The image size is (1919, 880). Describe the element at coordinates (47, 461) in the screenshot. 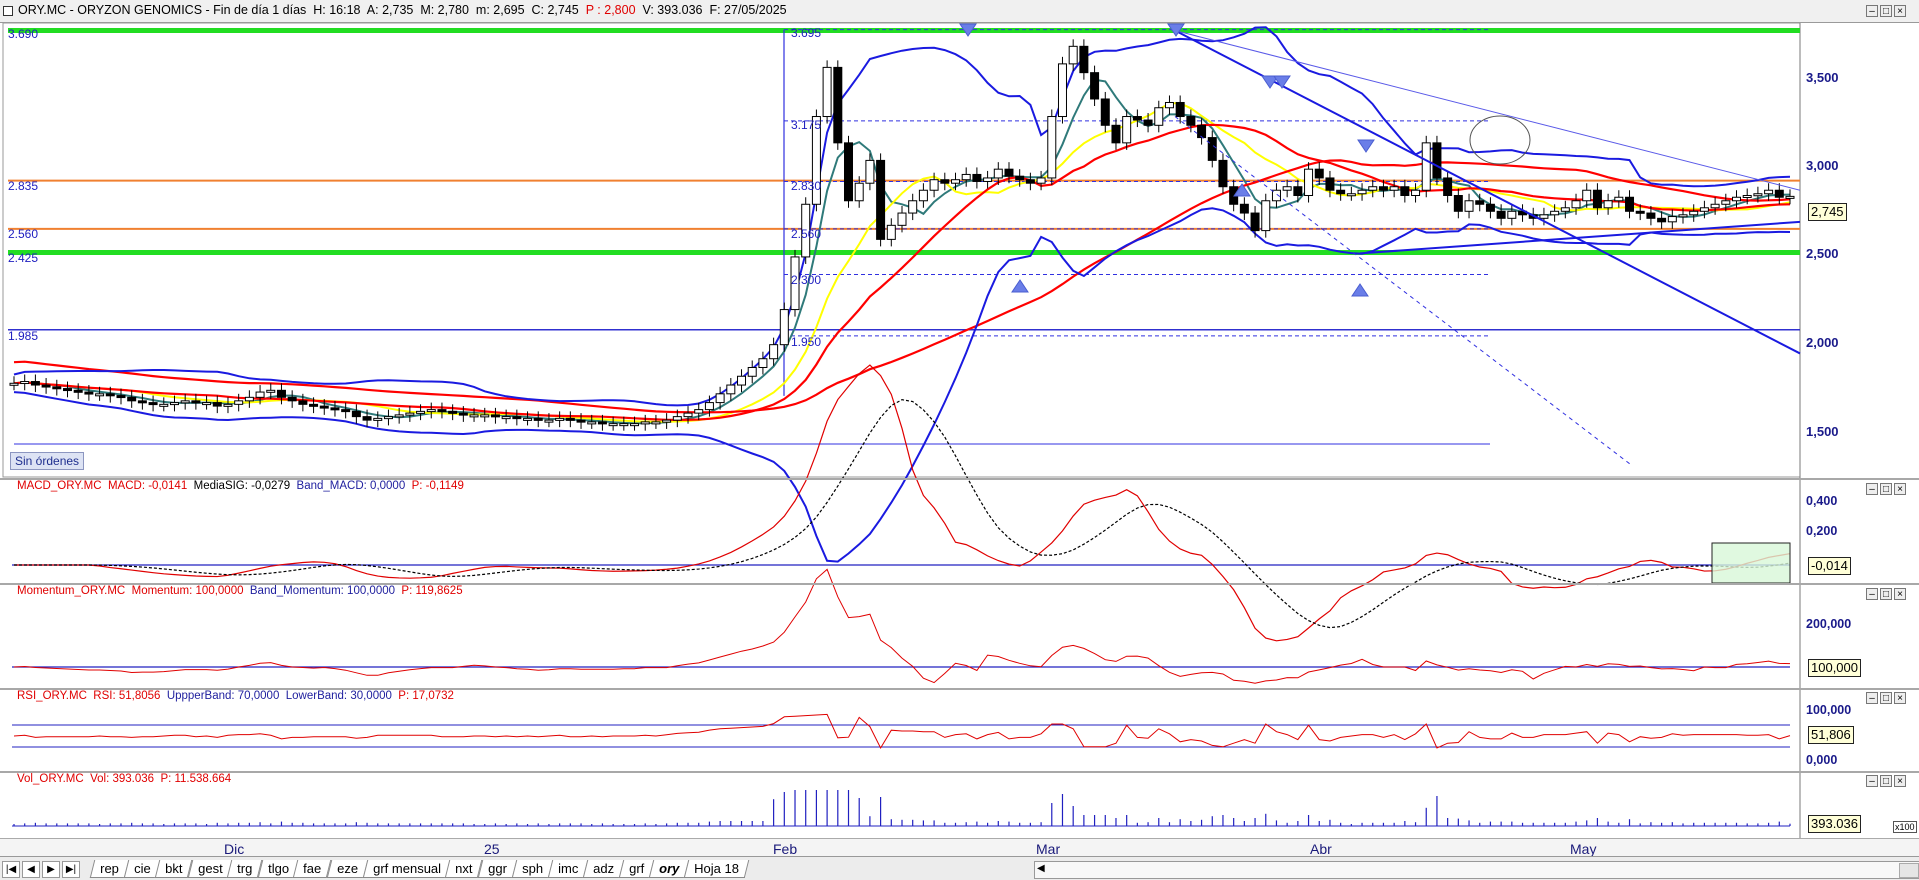

I see `orders-label: Sin órdenes` at that location.